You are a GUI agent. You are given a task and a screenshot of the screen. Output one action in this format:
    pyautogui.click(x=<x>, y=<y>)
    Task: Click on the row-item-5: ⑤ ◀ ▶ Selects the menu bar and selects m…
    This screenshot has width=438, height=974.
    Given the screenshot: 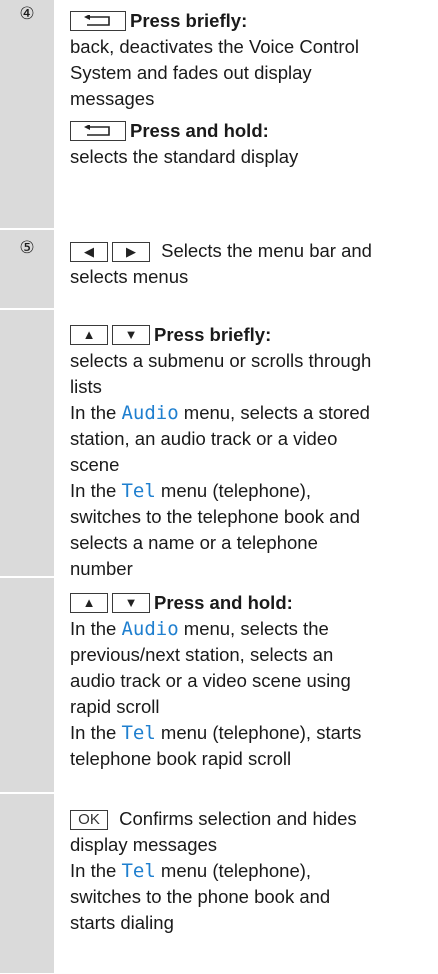 What is the action you would take?
    pyautogui.click(x=219, y=269)
    